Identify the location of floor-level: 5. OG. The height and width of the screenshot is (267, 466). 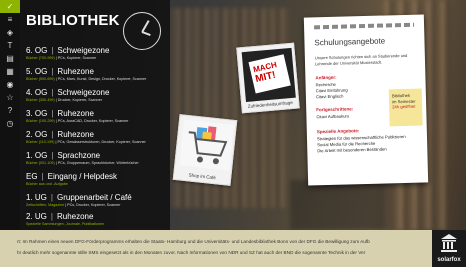
(37, 71).